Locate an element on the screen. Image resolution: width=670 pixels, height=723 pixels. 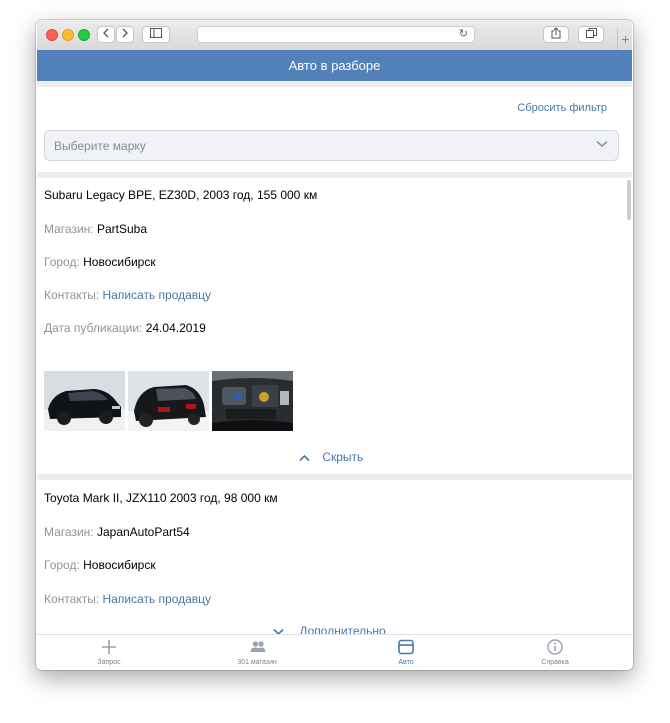
forward-button is located at coordinates (125, 34).